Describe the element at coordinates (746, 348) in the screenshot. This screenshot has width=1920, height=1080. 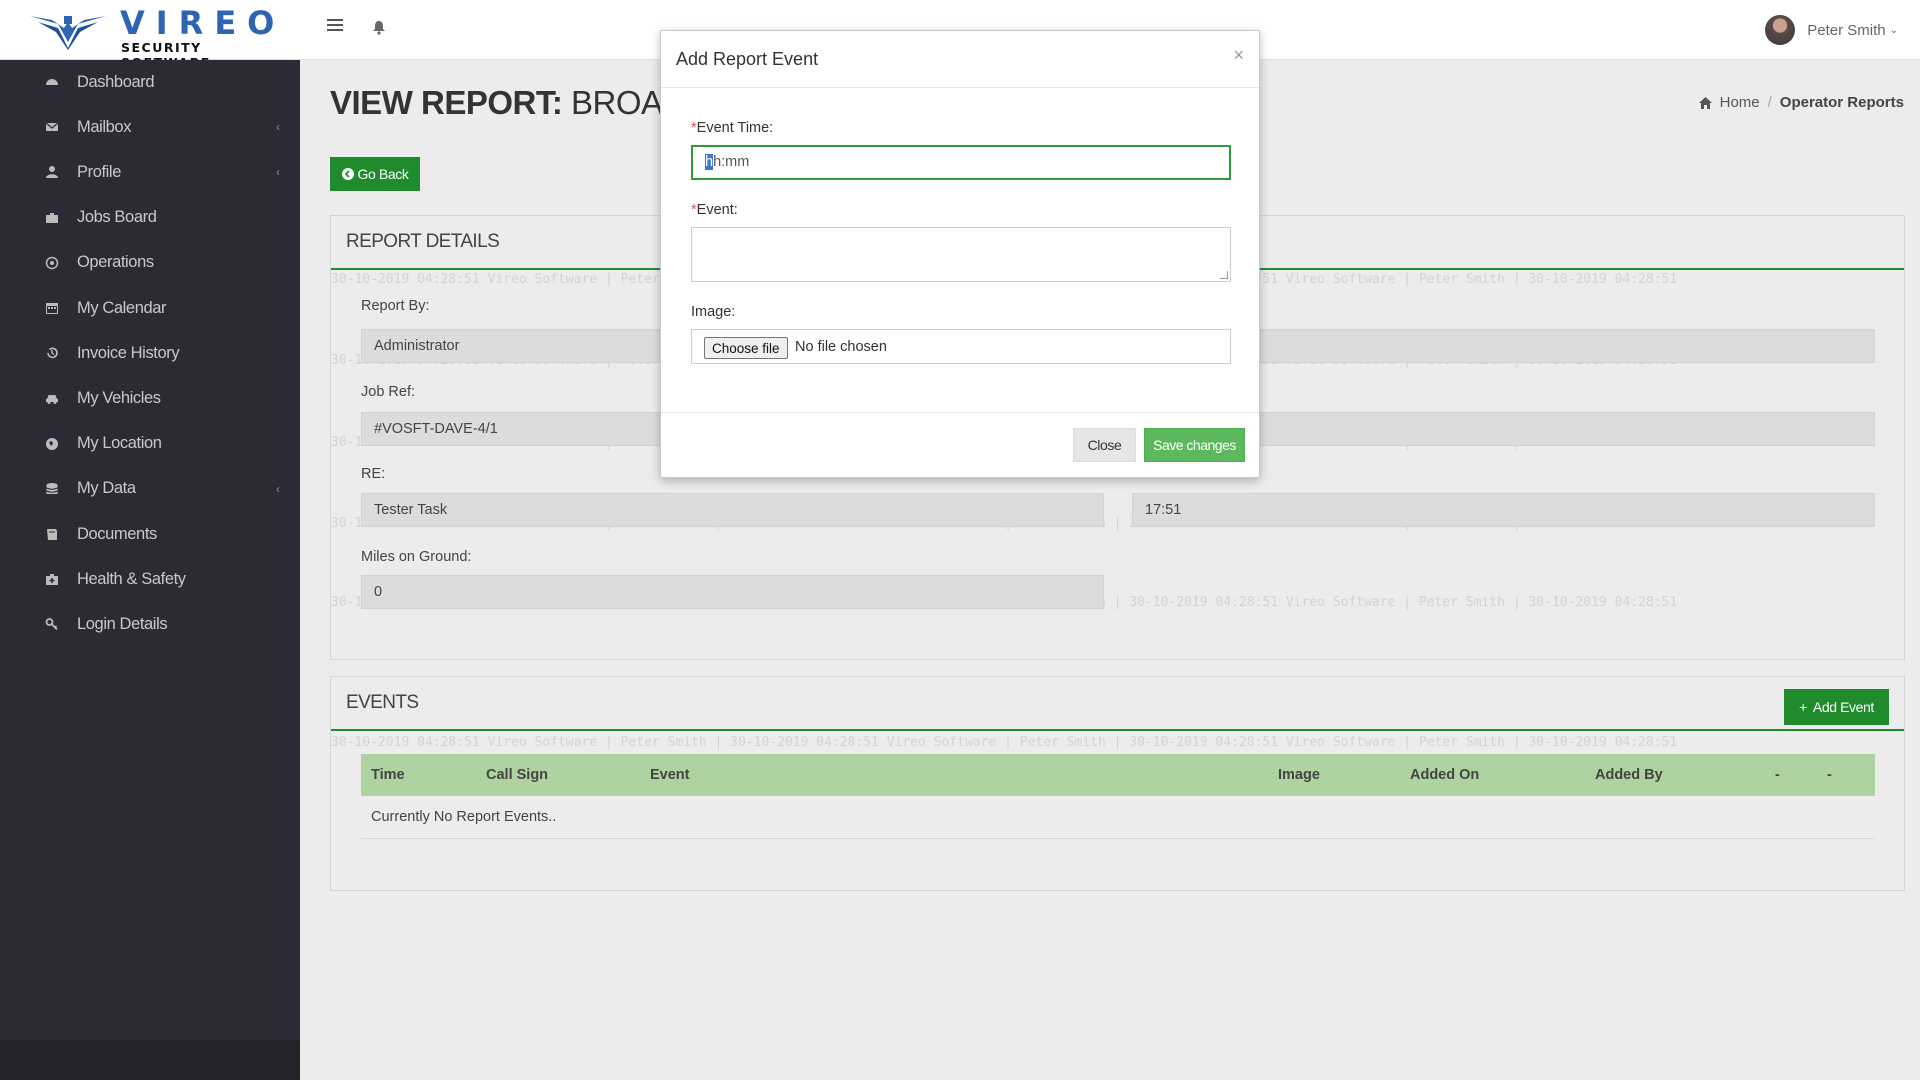
I see `choose-file-button: Choose file` at that location.